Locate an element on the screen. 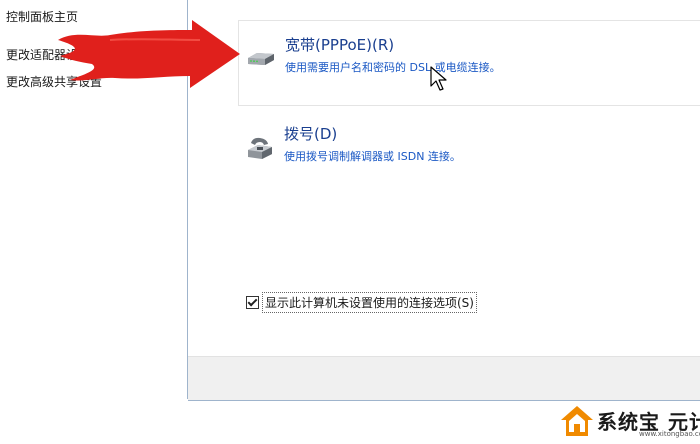  mouse-cursor-icon is located at coordinates (438, 78).